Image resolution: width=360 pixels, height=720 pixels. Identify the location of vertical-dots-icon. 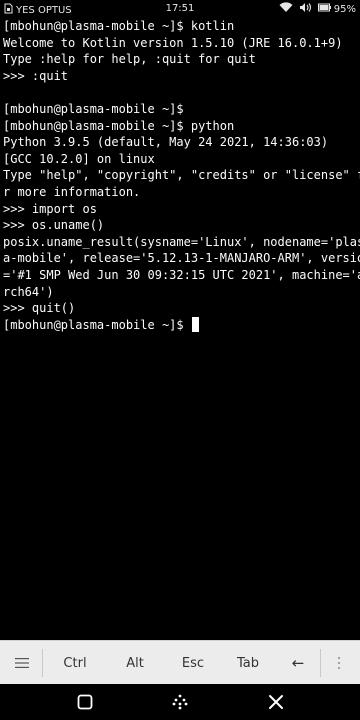
(339, 663).